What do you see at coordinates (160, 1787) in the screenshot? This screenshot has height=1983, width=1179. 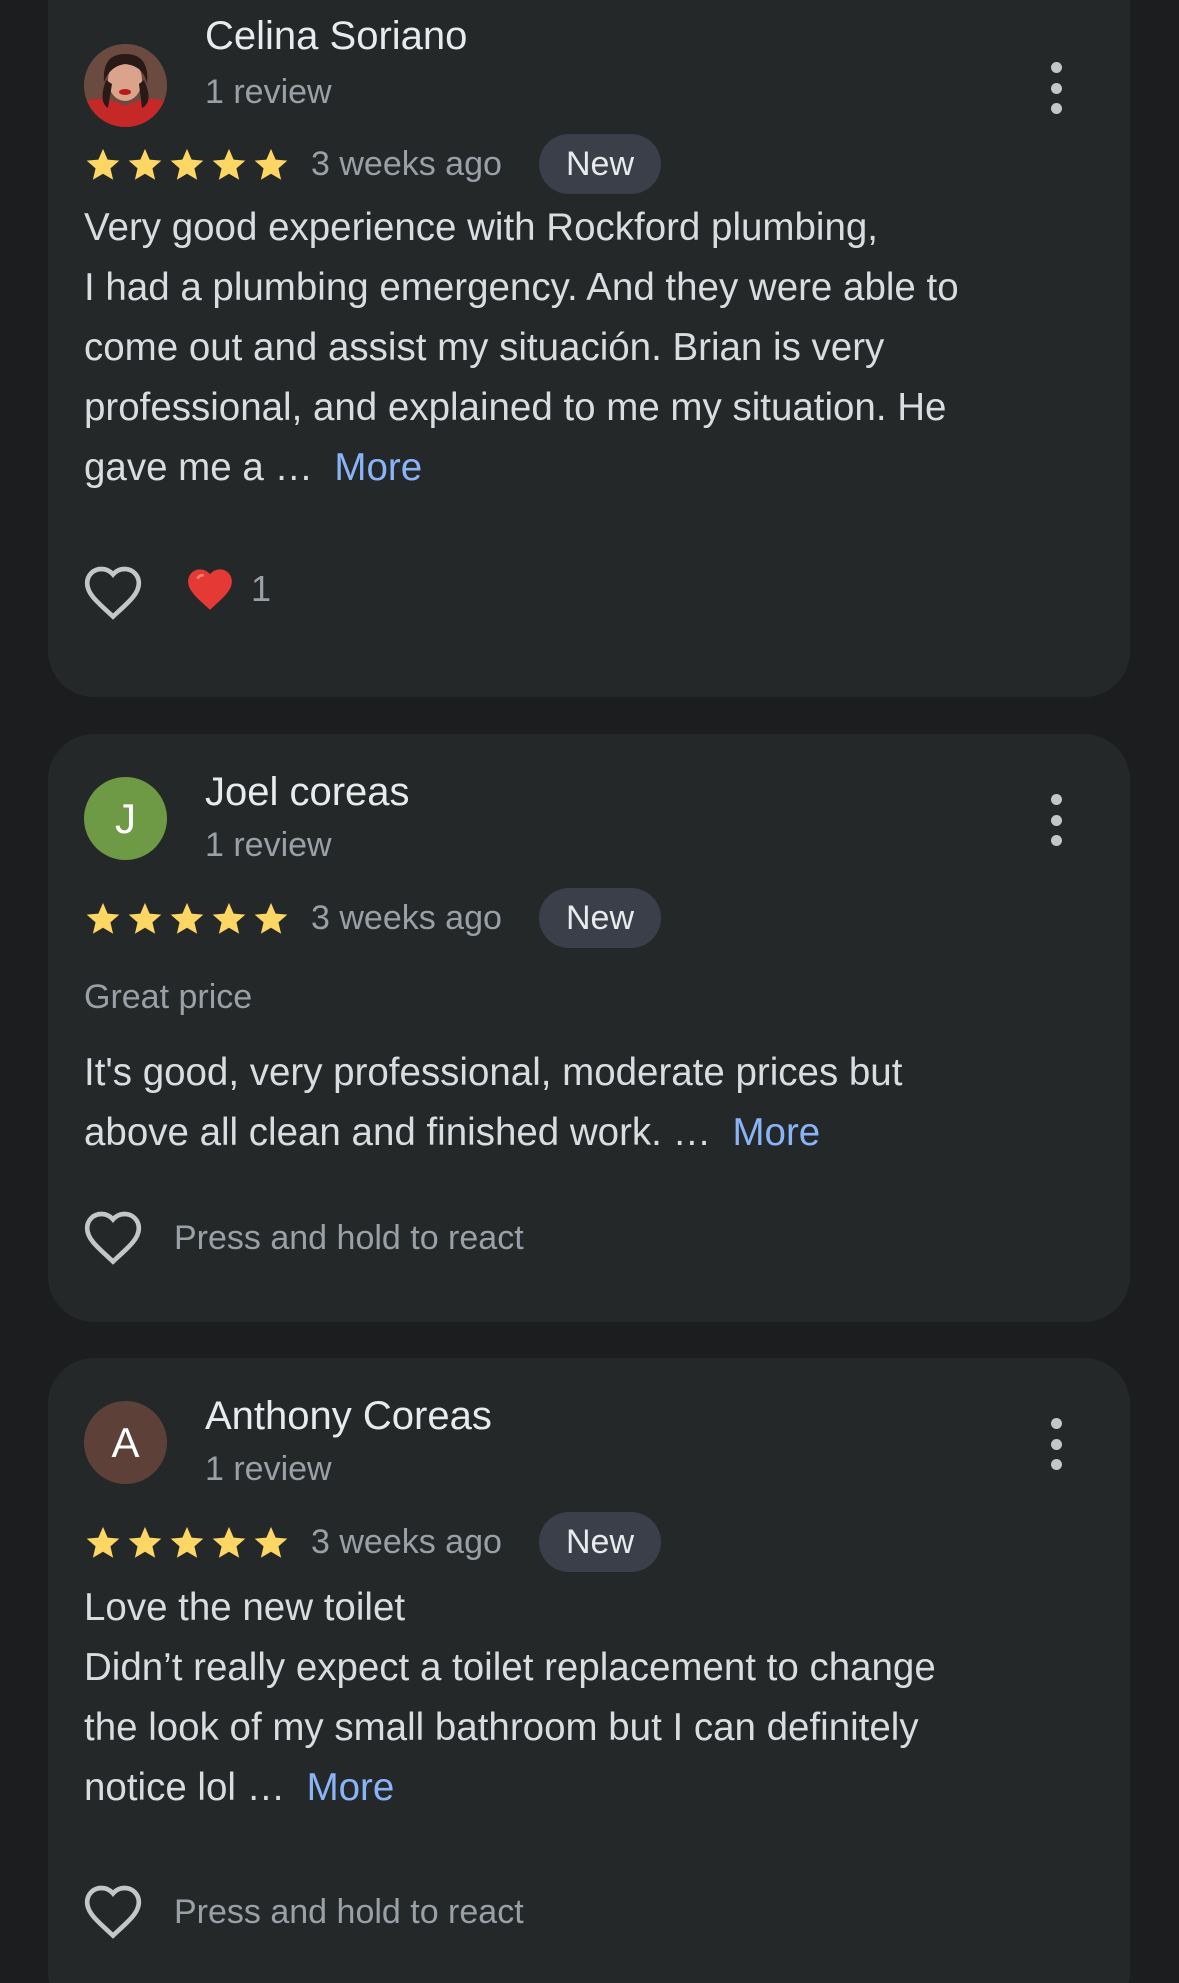 I see `review-text-line: notice lol` at bounding box center [160, 1787].